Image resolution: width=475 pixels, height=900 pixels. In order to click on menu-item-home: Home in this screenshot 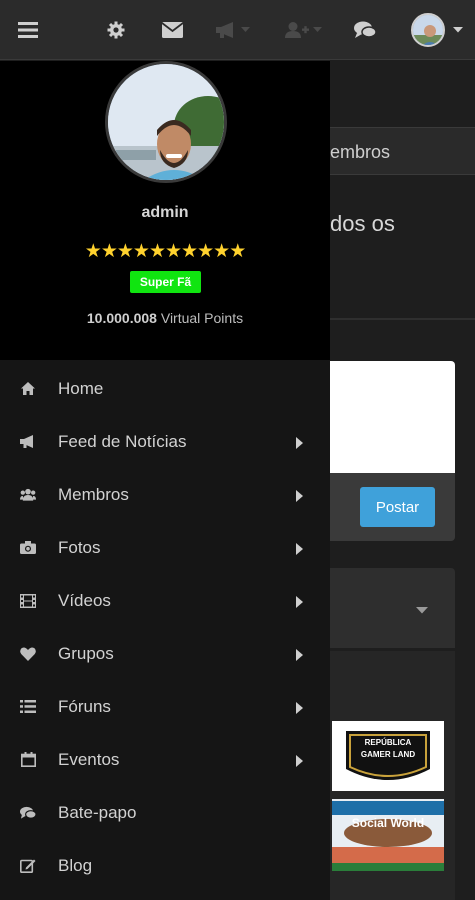, I will do `click(165, 388)`.